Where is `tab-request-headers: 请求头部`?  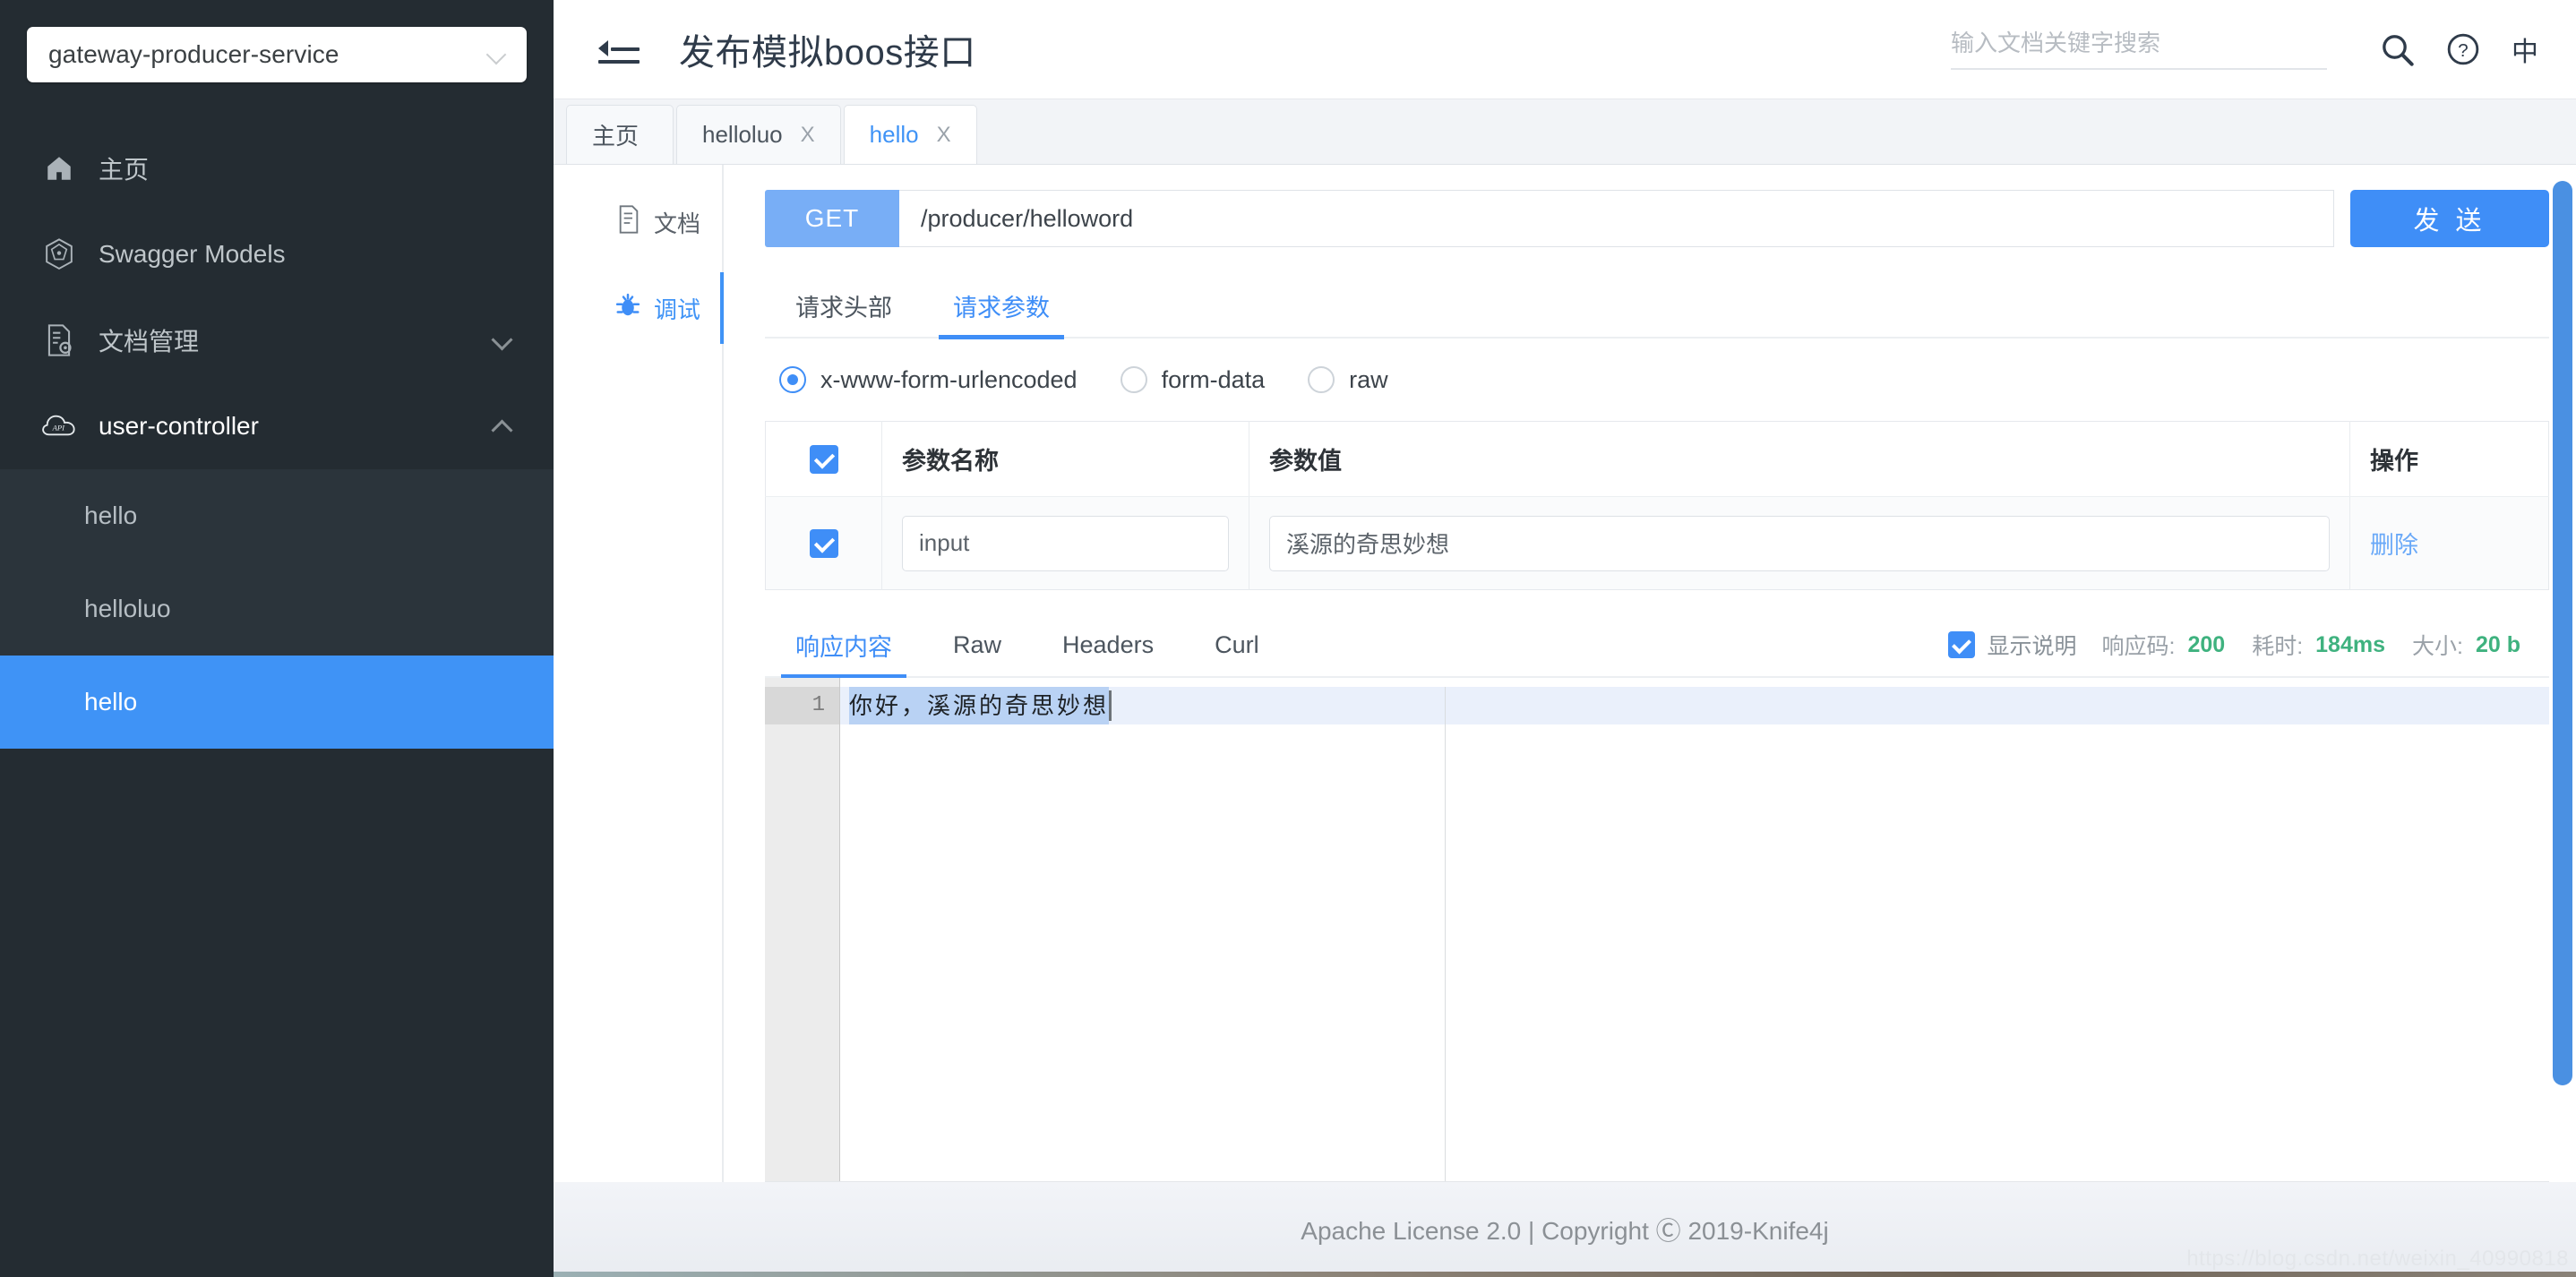 tab-request-headers: 请求头部 is located at coordinates (844, 306).